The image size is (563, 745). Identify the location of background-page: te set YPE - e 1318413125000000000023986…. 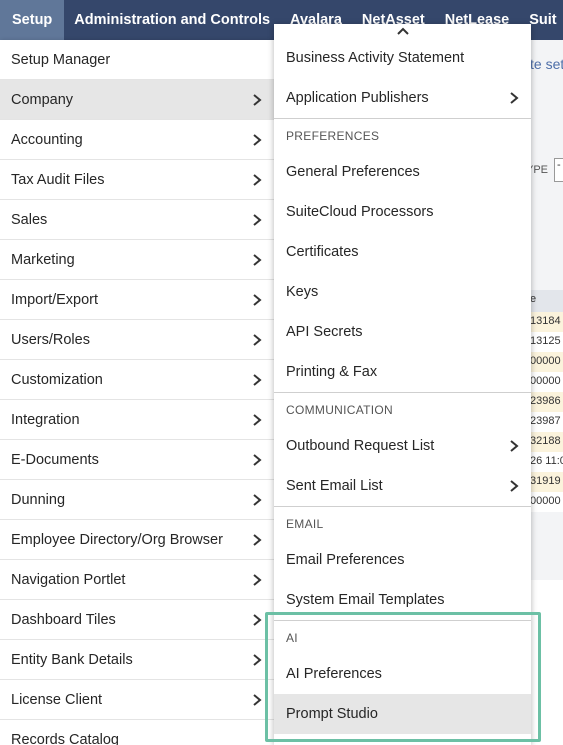
(546, 392).